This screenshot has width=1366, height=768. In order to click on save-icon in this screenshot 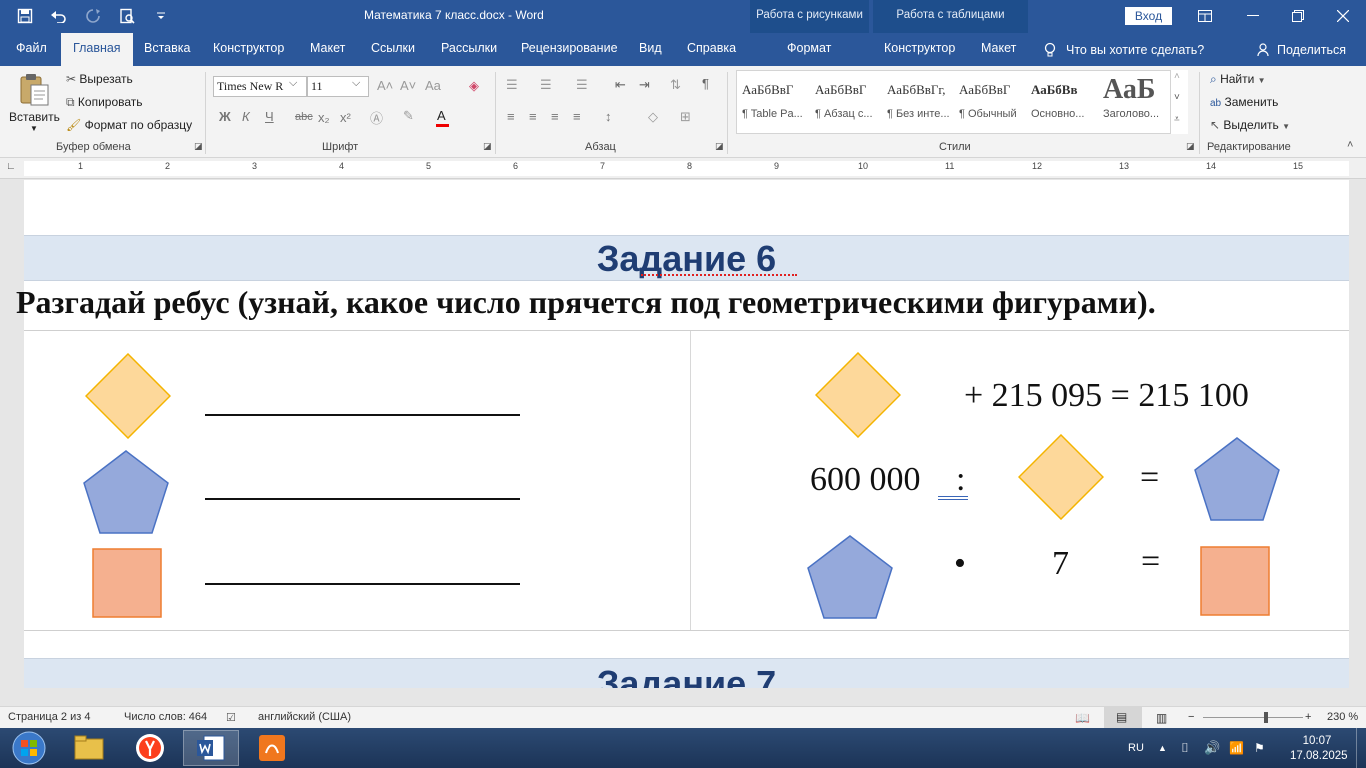, I will do `click(25, 16)`.